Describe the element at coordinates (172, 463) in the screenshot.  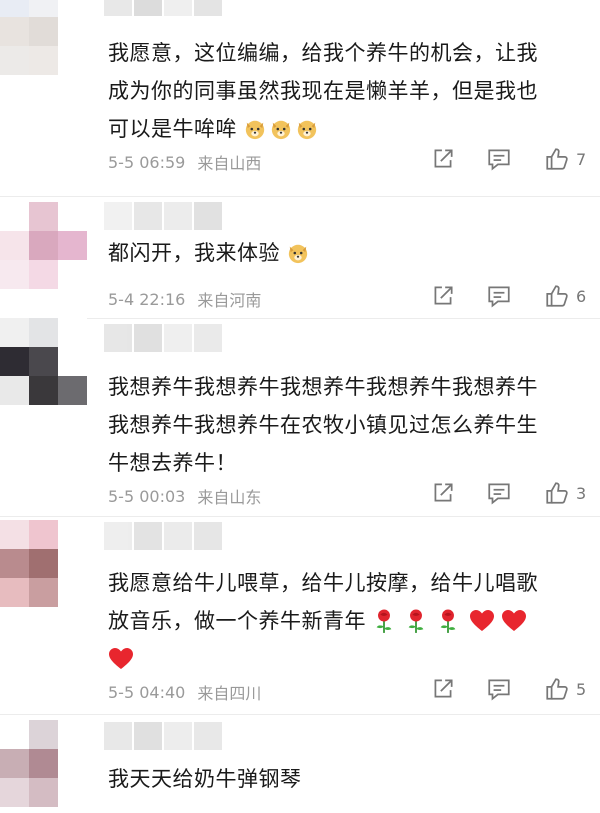
I see `comment-line: 牛想去养牛！` at that location.